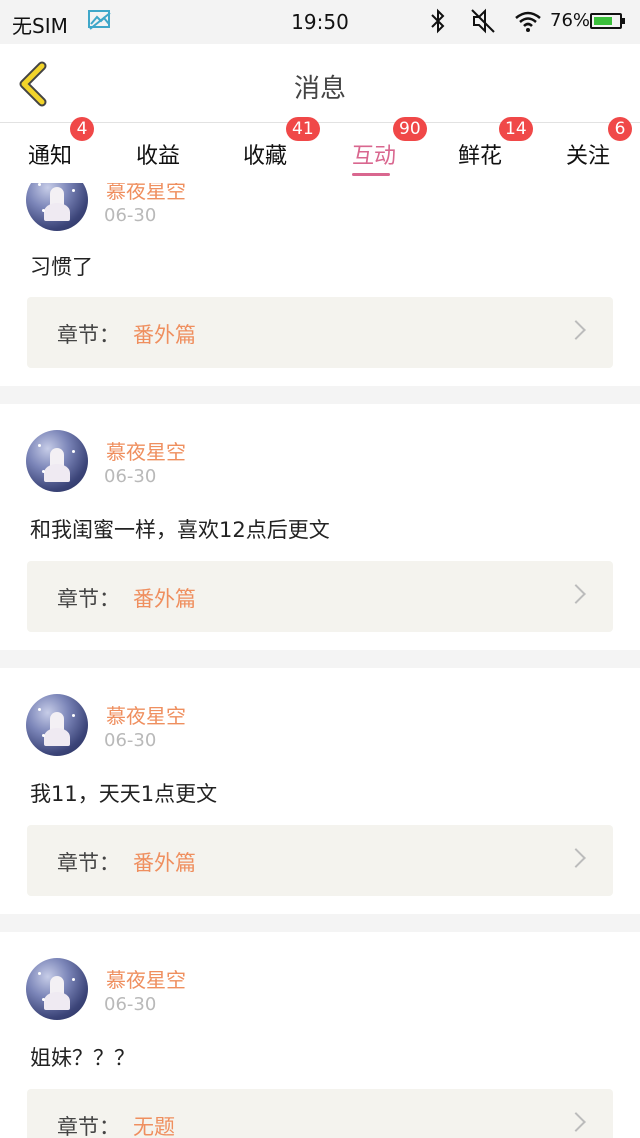 The width and height of the screenshot is (640, 1138). I want to click on status-bar: 无SIM 19:50 76%, so click(320, 22).